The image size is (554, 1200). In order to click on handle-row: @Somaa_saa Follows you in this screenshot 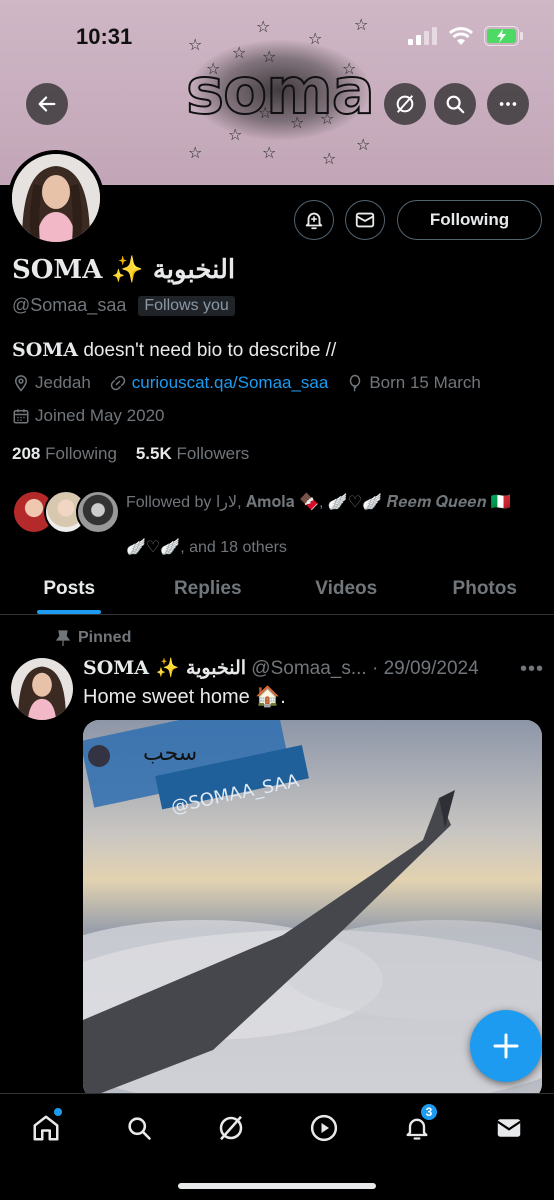, I will do `click(123, 305)`.